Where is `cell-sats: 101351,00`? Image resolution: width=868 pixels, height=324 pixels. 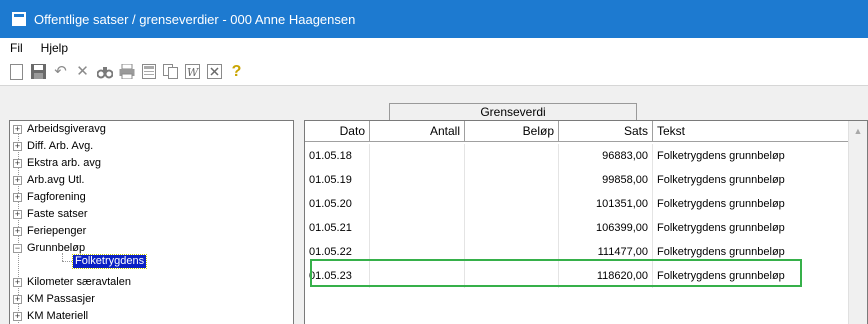 cell-sats: 101351,00 is located at coordinates (606, 204).